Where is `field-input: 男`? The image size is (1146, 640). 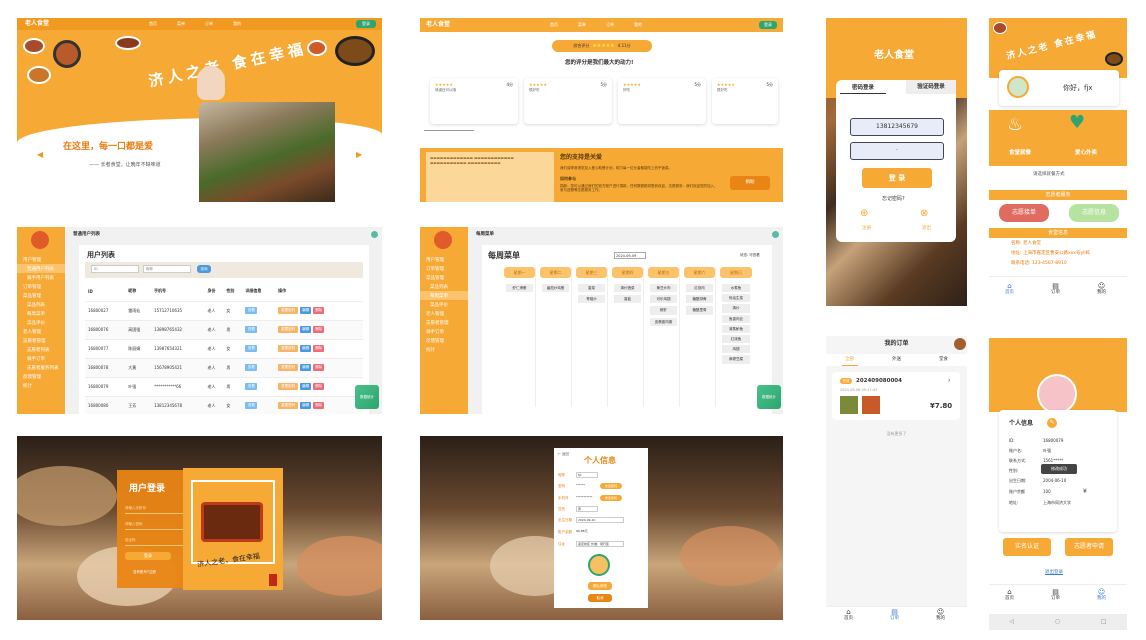 field-input: 男 is located at coordinates (587, 509).